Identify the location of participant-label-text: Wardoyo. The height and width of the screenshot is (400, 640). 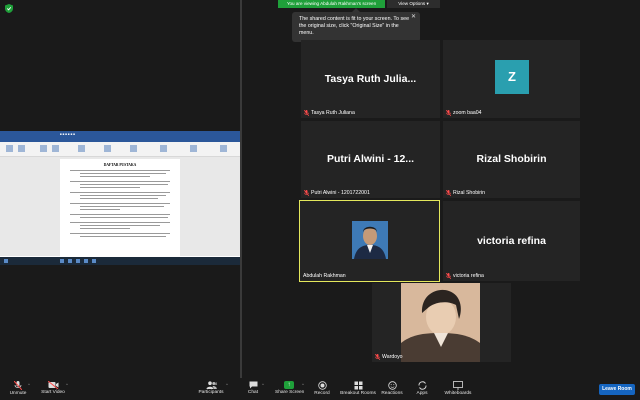
(392, 357).